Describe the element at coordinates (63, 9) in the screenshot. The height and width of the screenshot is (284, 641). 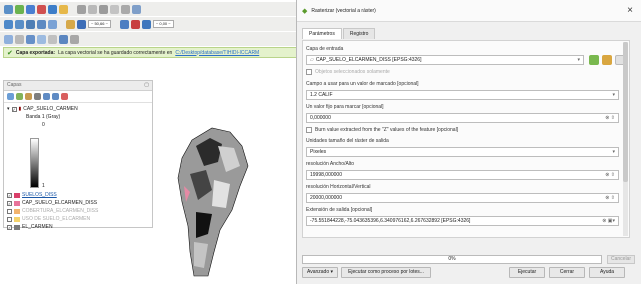
I see `select-icon` at that location.